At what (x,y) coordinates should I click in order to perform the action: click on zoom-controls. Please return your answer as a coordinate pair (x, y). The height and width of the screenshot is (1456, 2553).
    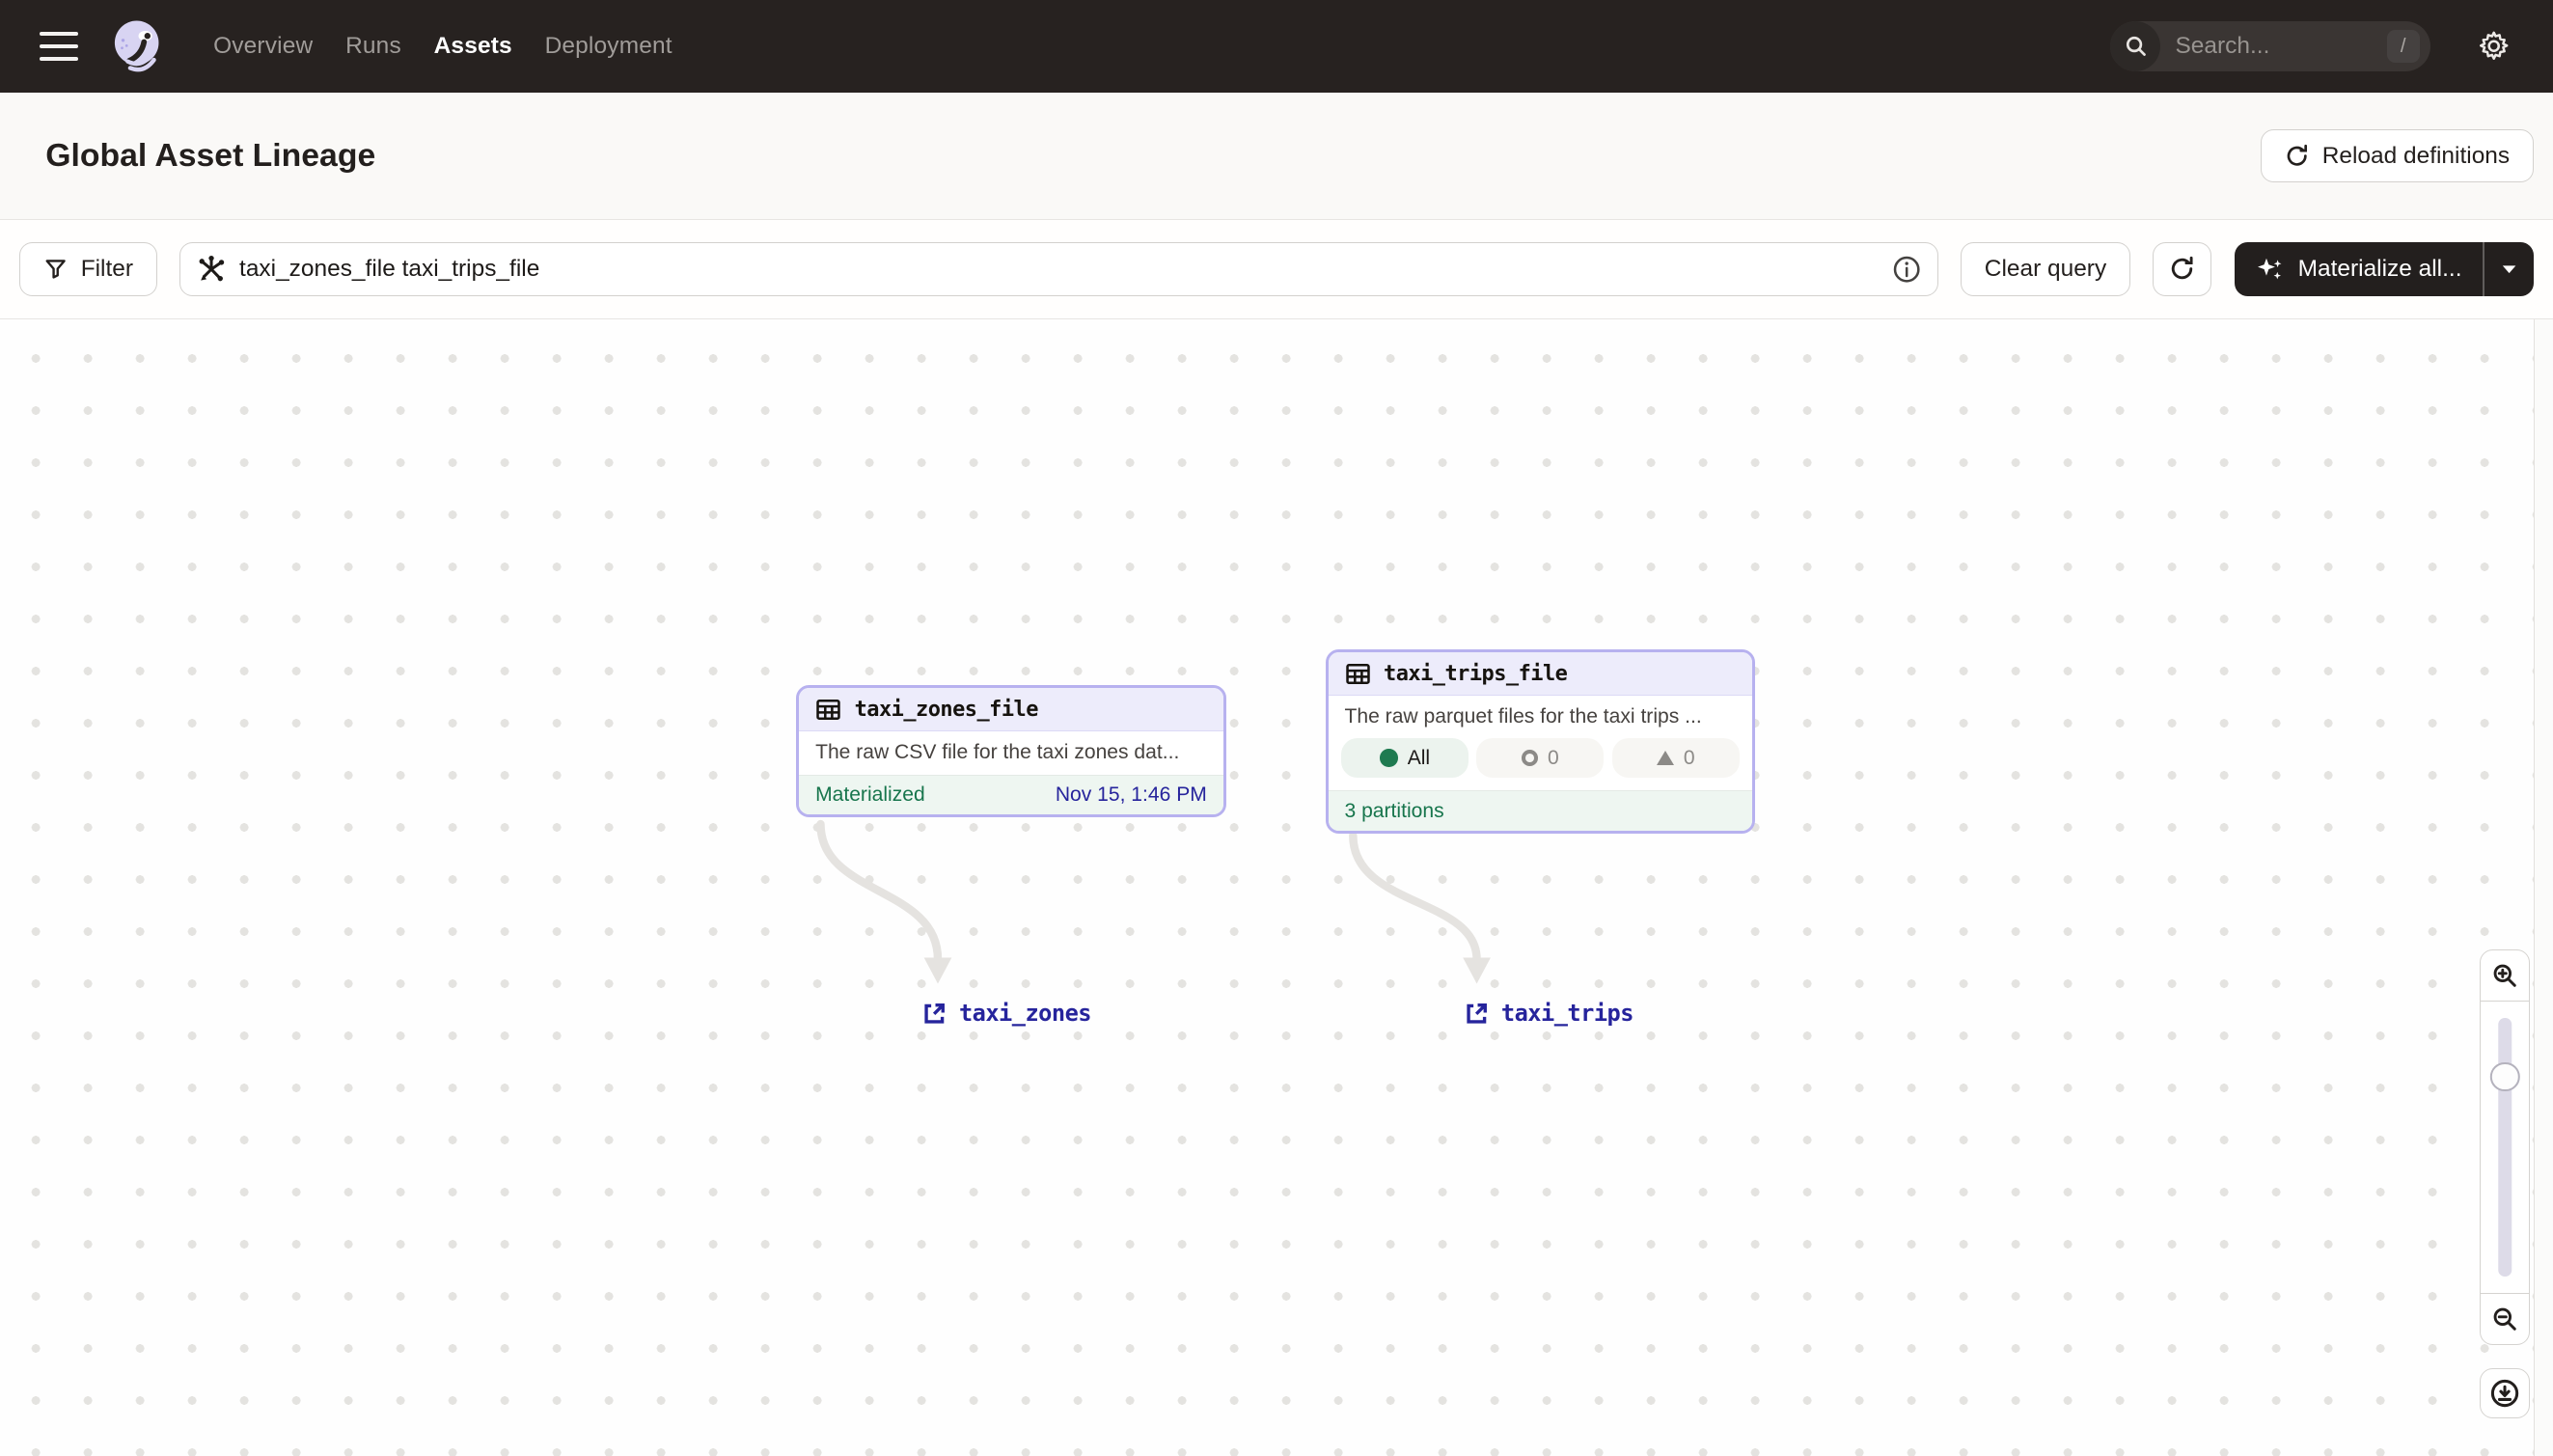
    Looking at the image, I should click on (2505, 1147).